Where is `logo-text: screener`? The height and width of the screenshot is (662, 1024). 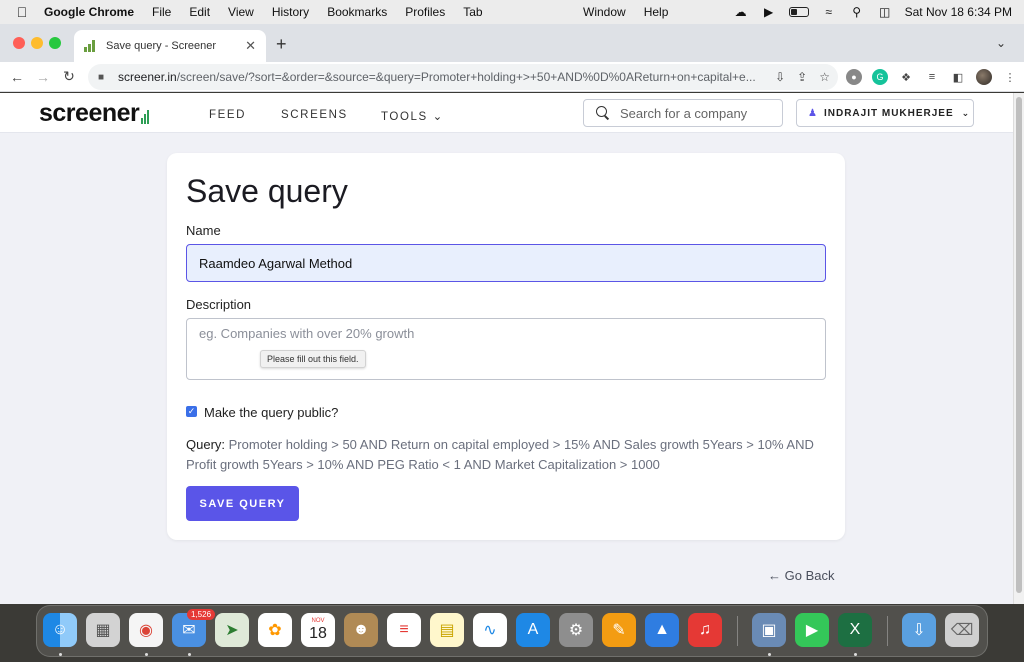
logo-text: screener is located at coordinates (89, 113).